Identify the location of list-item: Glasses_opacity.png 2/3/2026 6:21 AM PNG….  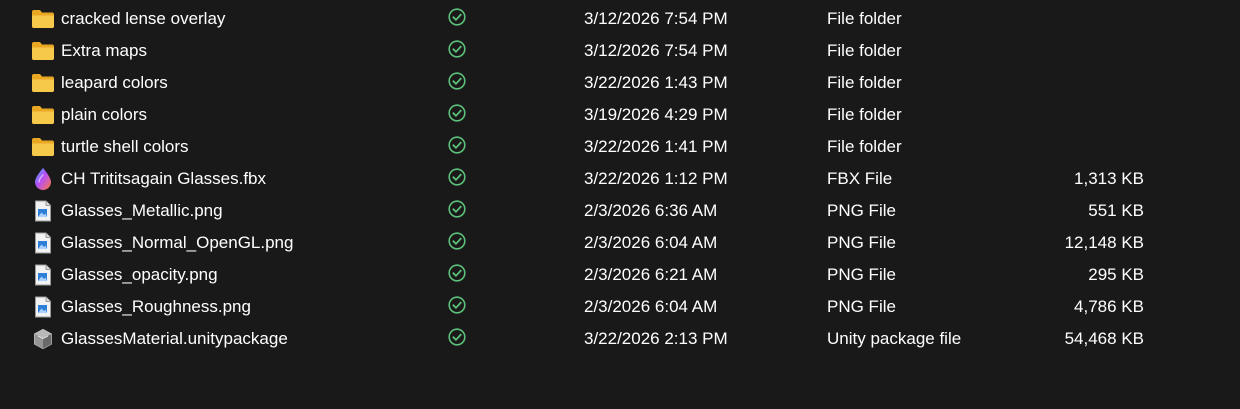
(620, 275).